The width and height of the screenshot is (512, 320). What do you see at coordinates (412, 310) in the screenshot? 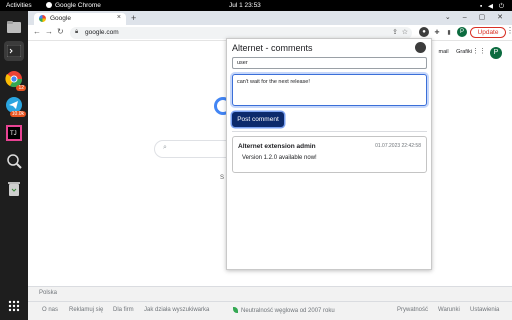
I see `footer-link-privacy: Prywatność` at bounding box center [412, 310].